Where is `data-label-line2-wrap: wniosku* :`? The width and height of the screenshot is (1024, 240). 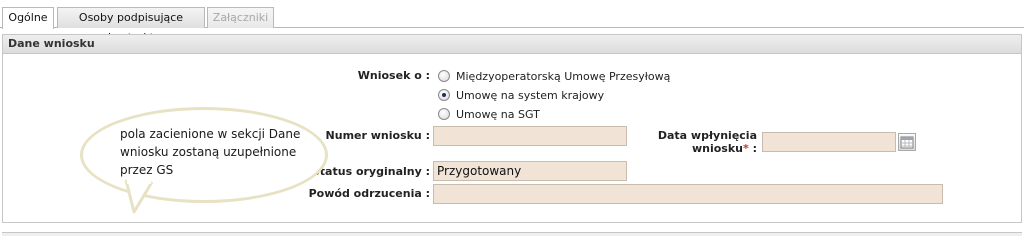
data-label-line2-wrap: wniosku* : is located at coordinates (698, 148).